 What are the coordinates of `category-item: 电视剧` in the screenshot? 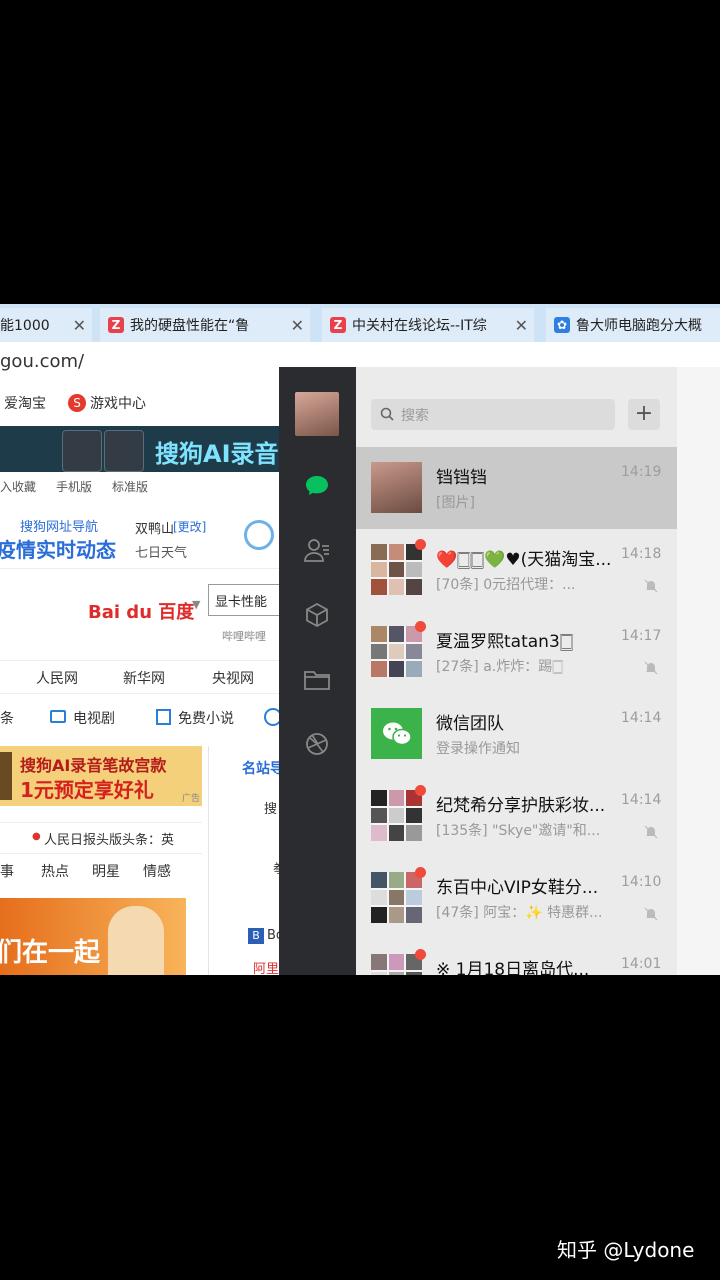 It's located at (94, 718).